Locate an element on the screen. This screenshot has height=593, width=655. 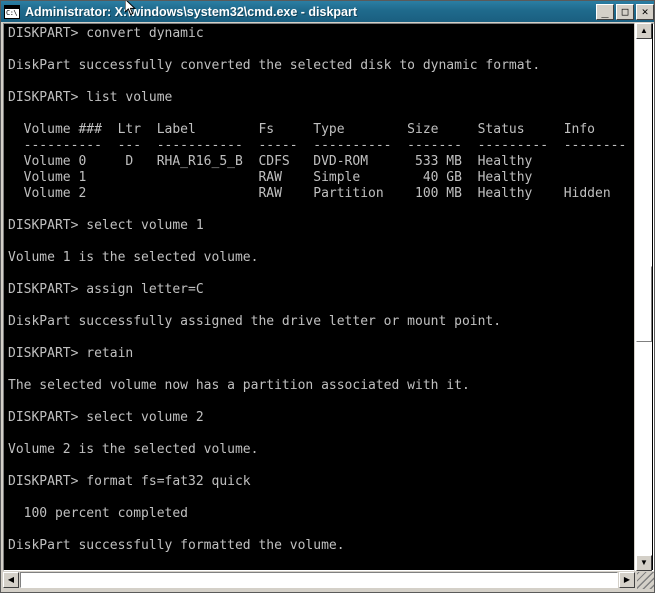
scroll-right-button: ▶ is located at coordinates (627, 580).